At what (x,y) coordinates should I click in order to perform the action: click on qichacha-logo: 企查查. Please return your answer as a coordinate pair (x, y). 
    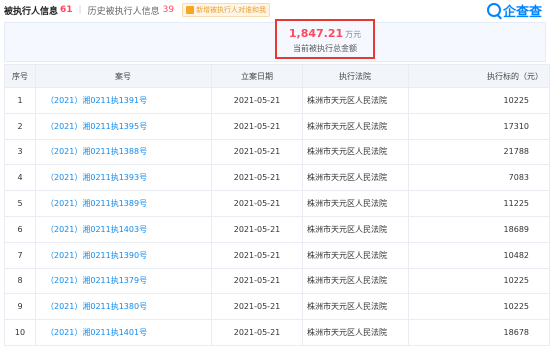
    Looking at the image, I should click on (514, 10).